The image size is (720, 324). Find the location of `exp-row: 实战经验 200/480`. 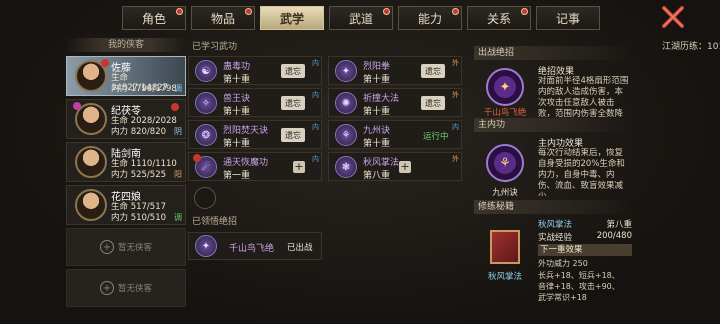

exp-row: 实战经验 200/480 is located at coordinates (585, 237).